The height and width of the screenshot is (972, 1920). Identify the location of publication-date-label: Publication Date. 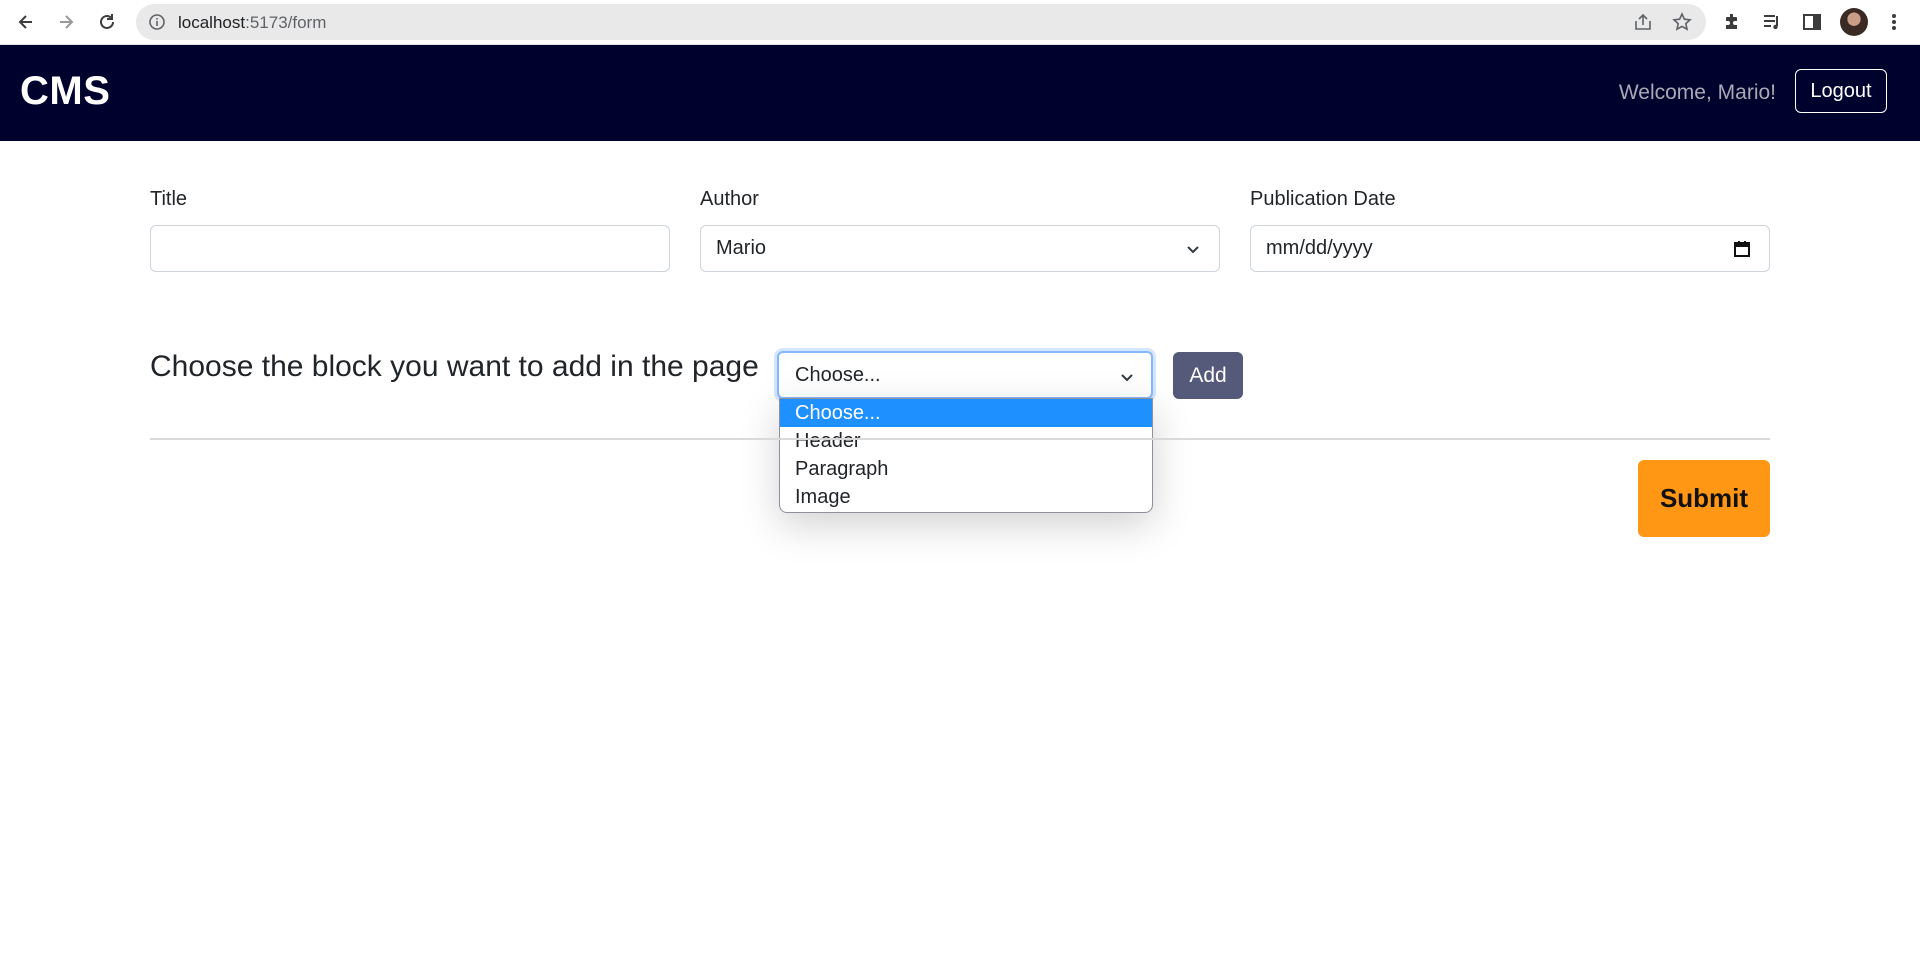
(1323, 199).